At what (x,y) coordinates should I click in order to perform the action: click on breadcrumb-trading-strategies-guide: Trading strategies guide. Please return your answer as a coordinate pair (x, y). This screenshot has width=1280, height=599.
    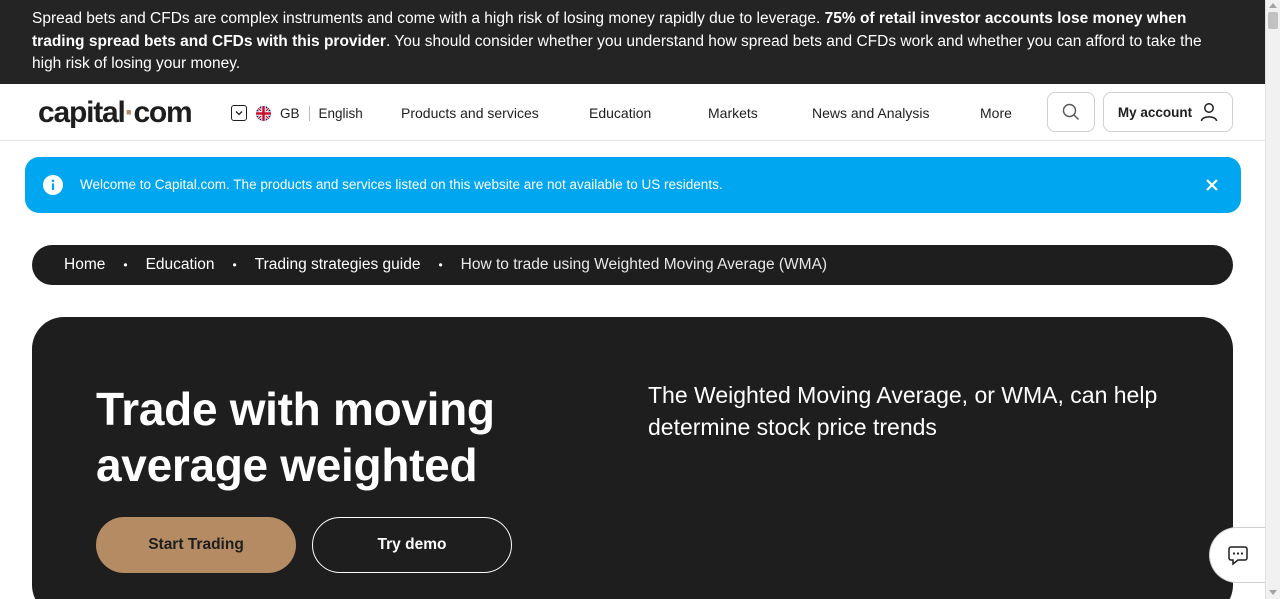
    Looking at the image, I should click on (338, 265).